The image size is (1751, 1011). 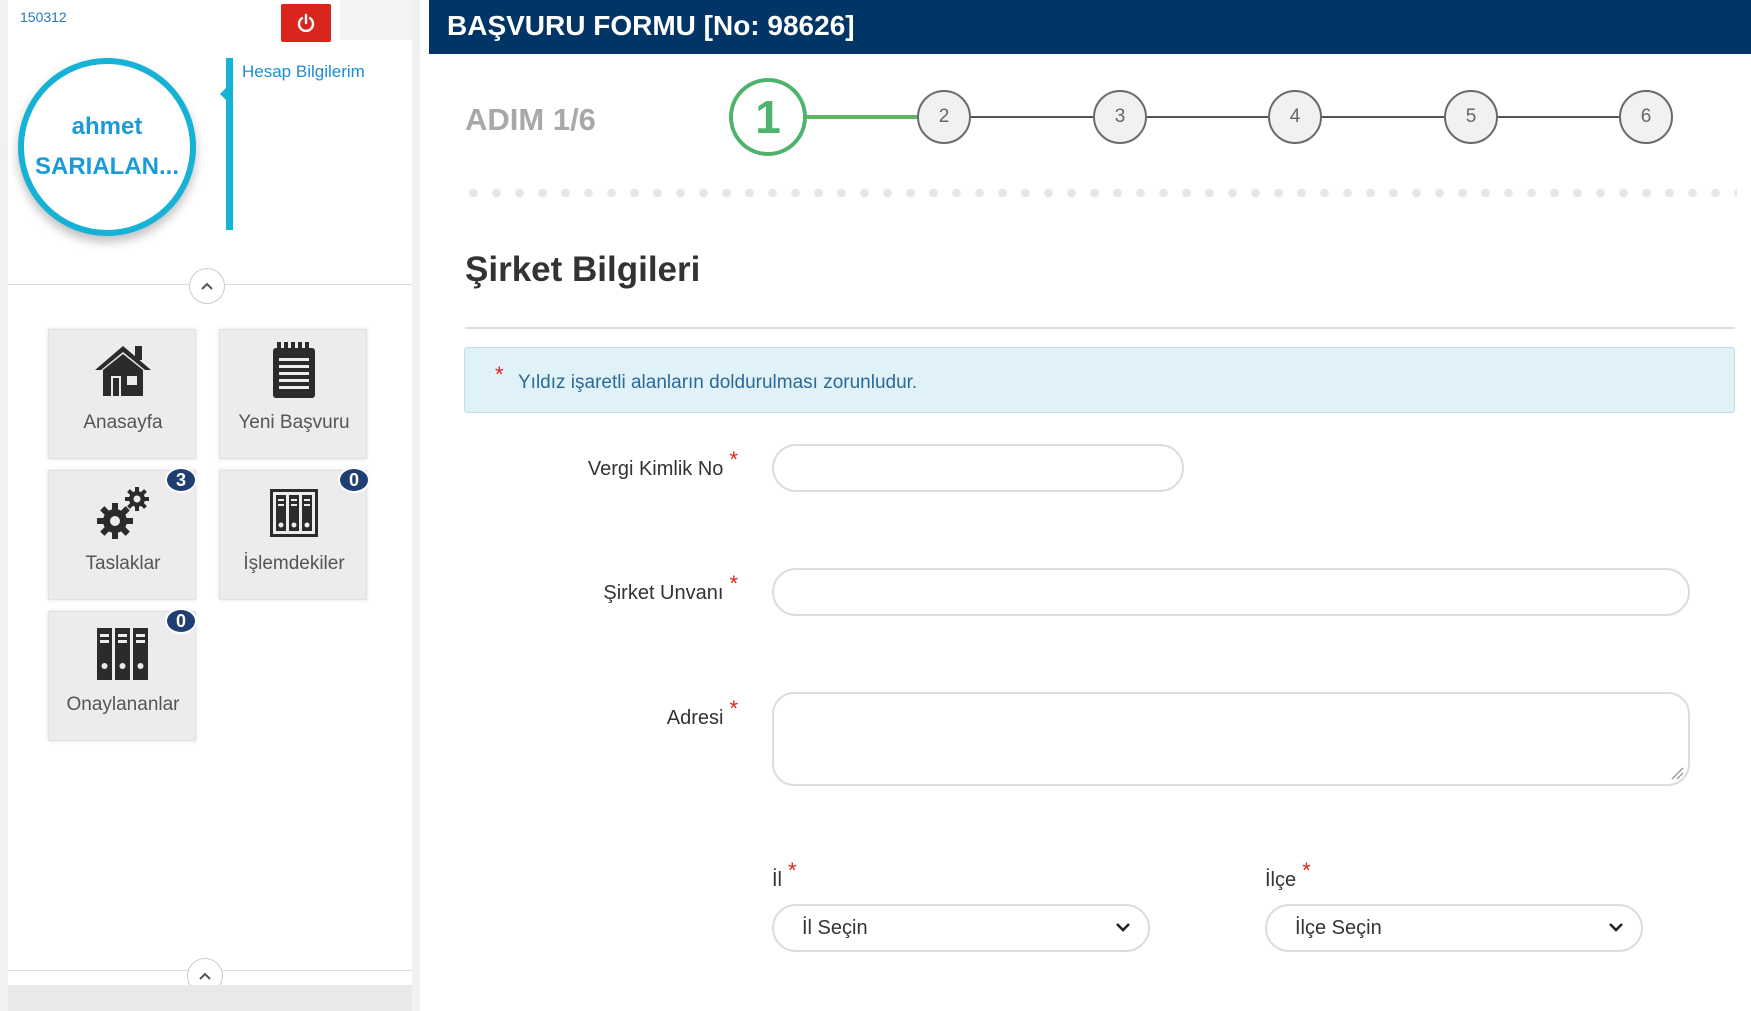 I want to click on address-label-text: Adresi, so click(x=695, y=718).